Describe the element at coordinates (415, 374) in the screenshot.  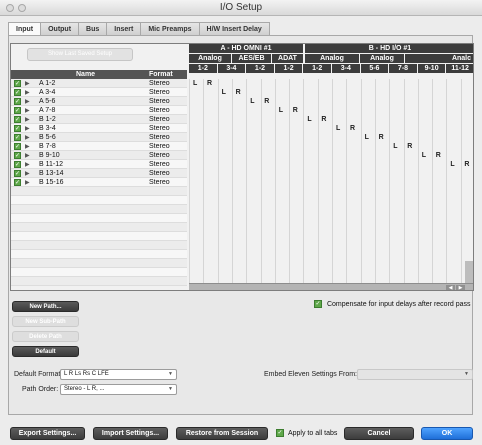
I see `embed-settings-select: ▼` at that location.